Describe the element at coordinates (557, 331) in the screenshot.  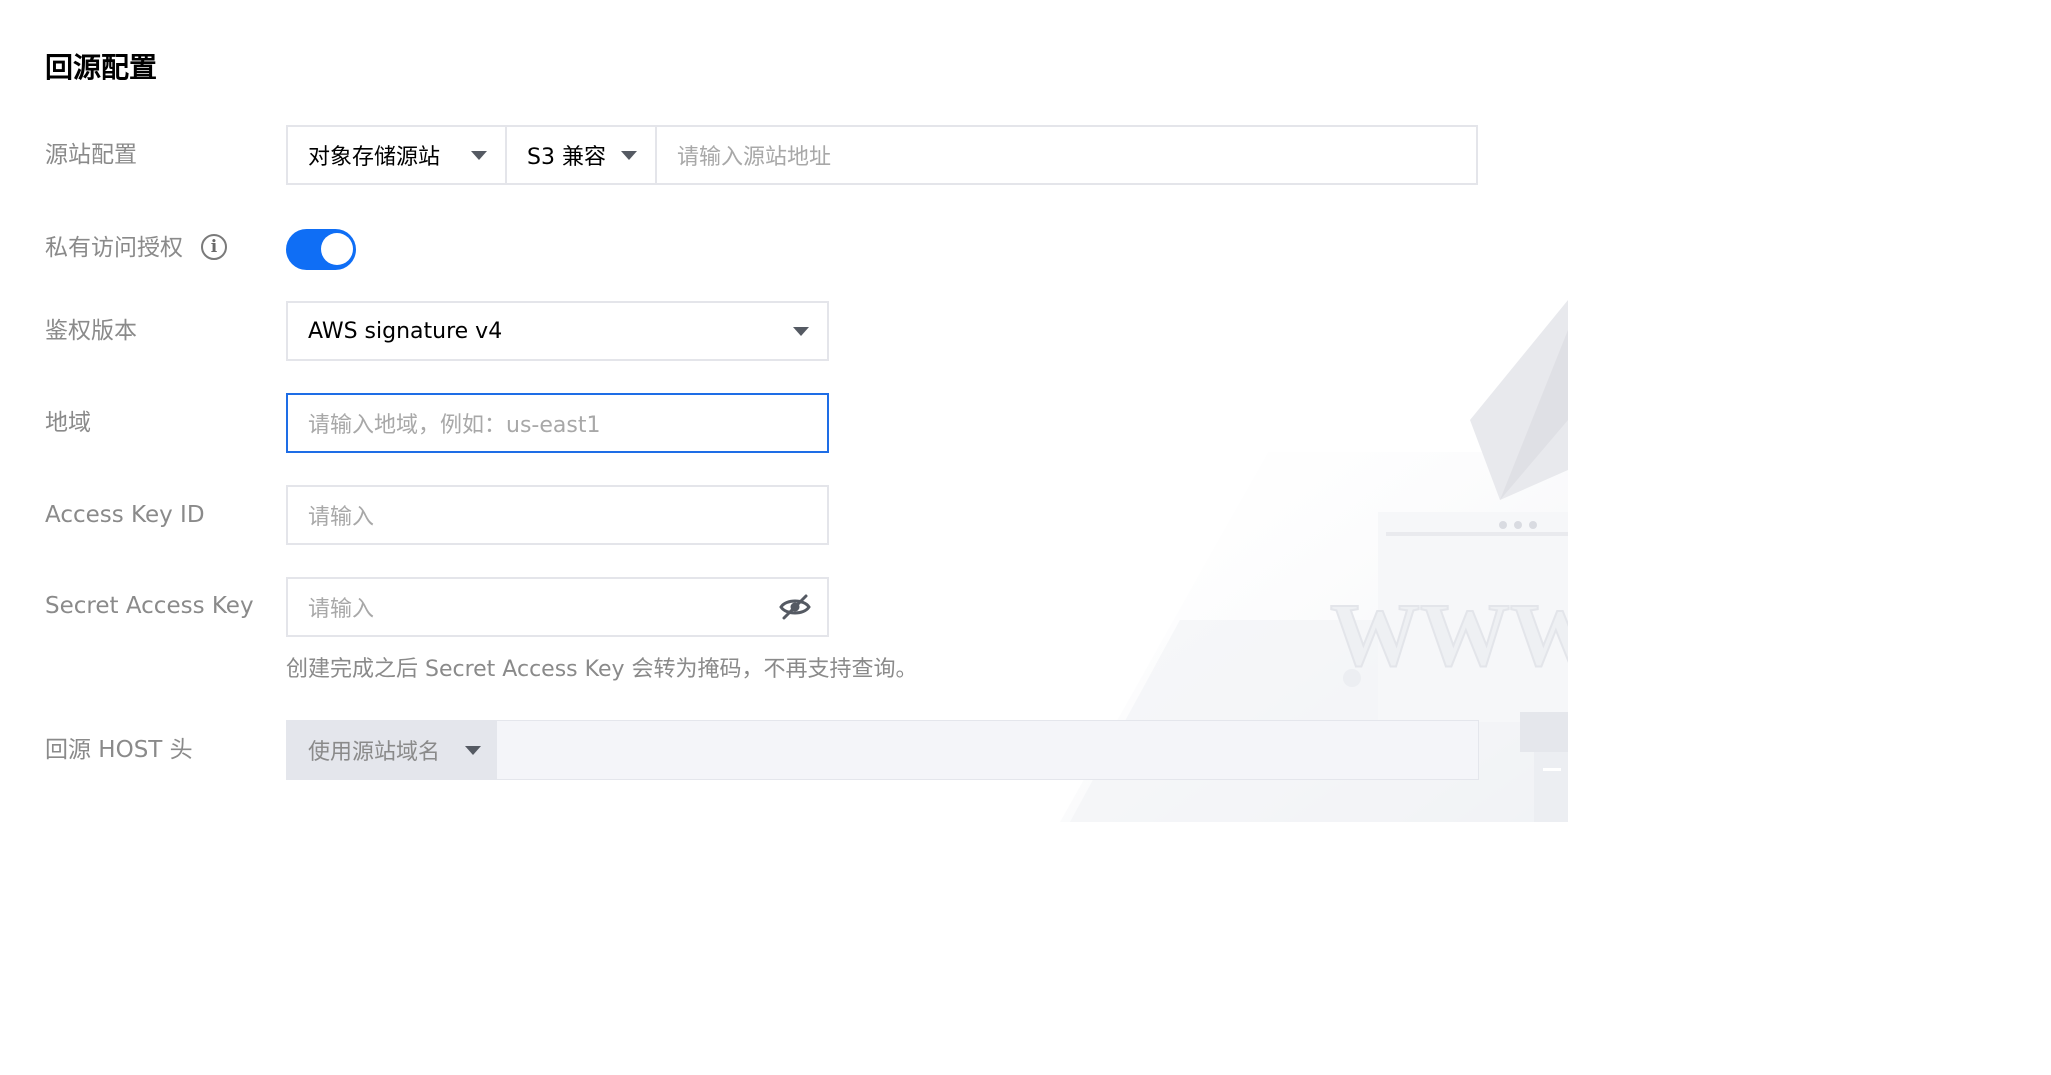
I see `auth-version-select: AWS signature v4` at that location.